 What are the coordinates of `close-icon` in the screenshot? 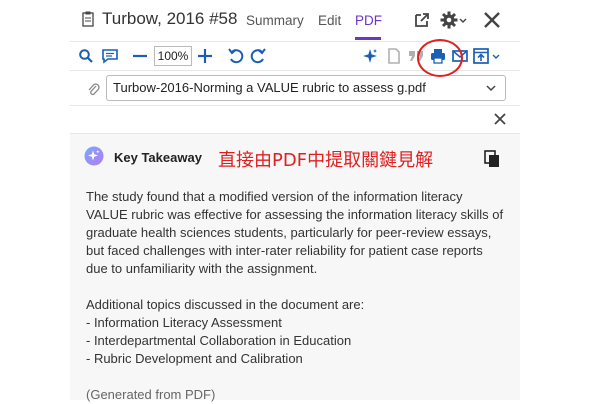 It's located at (492, 20).